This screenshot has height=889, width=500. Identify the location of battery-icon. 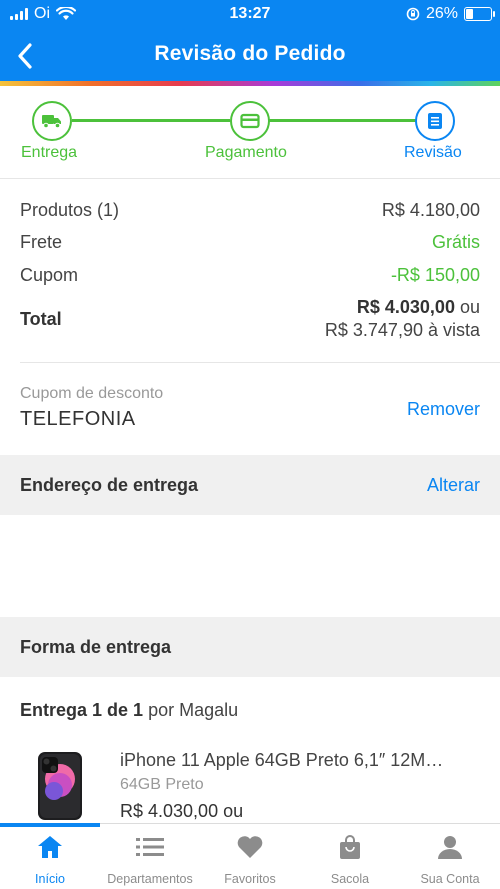
(479, 14).